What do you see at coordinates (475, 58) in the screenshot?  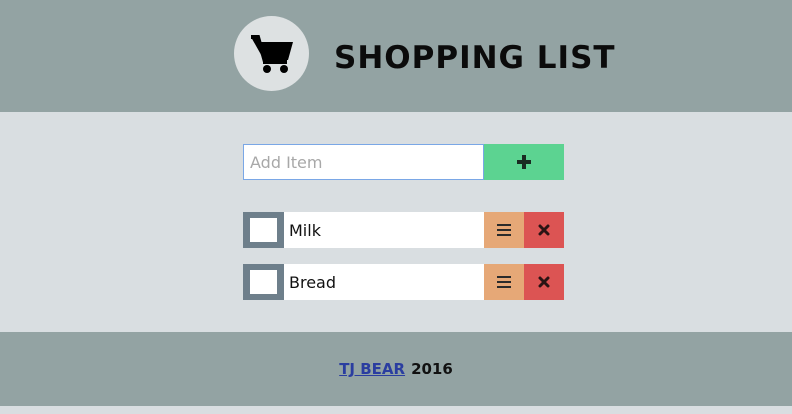 I see `page-title: SHOPPING LIST` at bounding box center [475, 58].